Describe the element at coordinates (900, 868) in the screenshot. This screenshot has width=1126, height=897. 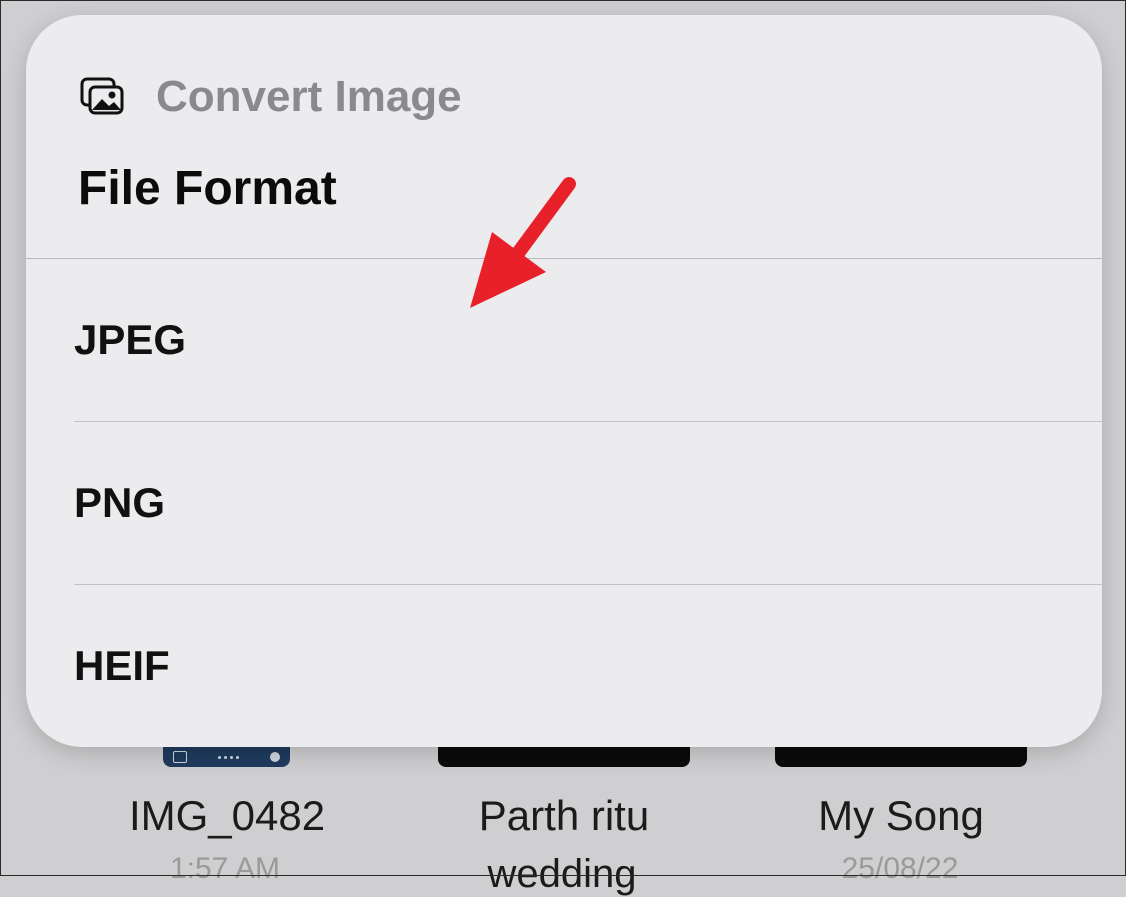
I see `shortcut-subtitle: 25/08/22` at that location.